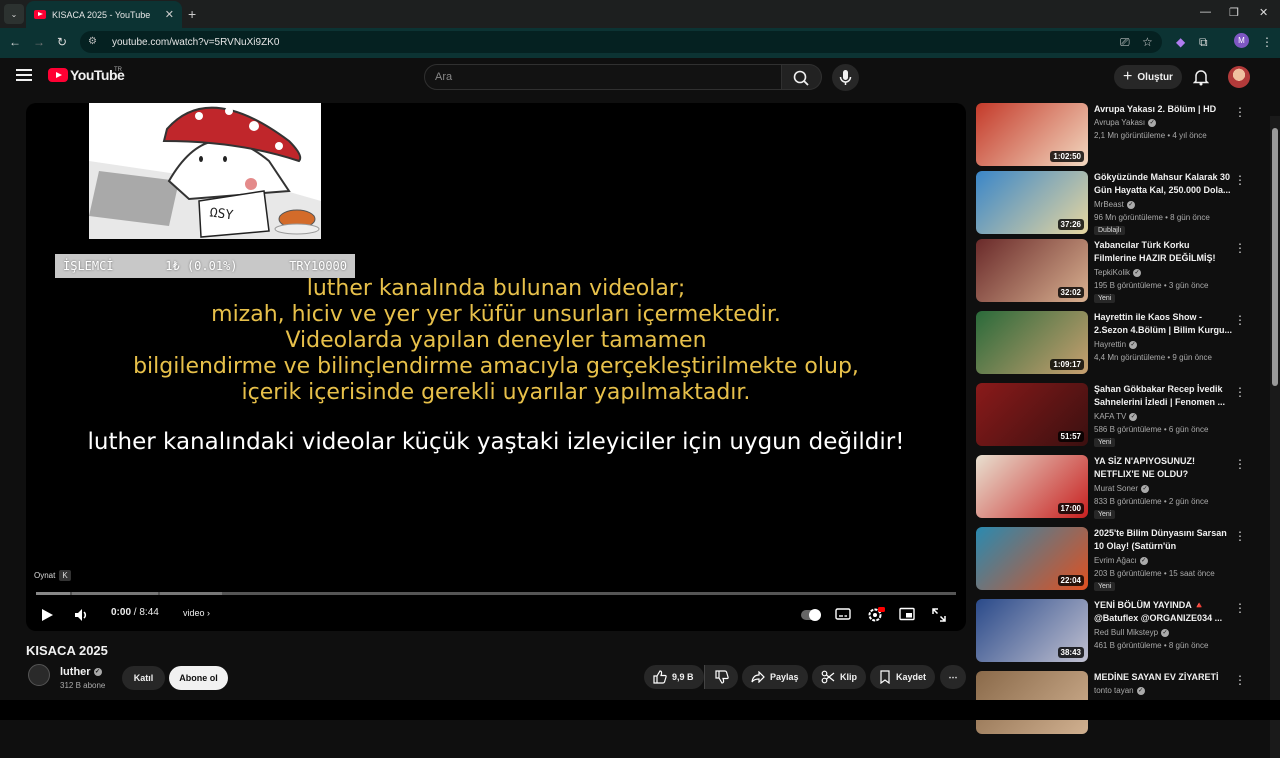 This screenshot has height=758, width=1280. Describe the element at coordinates (1032, 558) in the screenshot. I see `video-thumbnail: 22:04` at that location.